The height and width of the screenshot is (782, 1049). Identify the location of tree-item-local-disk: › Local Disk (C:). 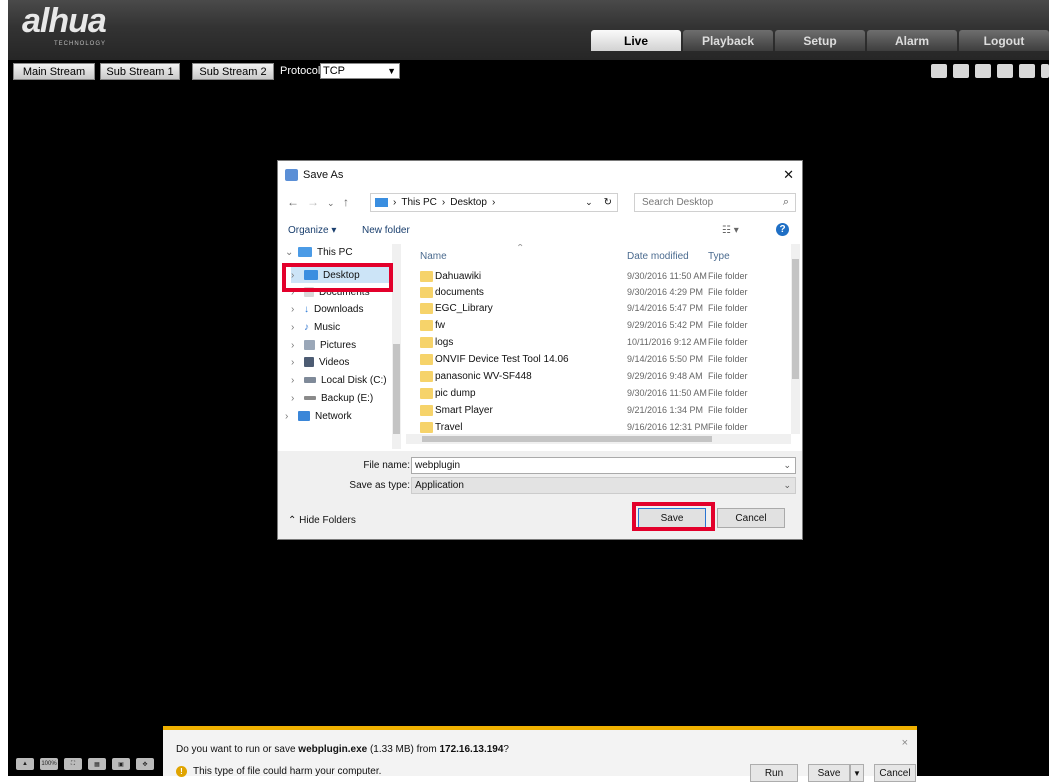
(339, 380).